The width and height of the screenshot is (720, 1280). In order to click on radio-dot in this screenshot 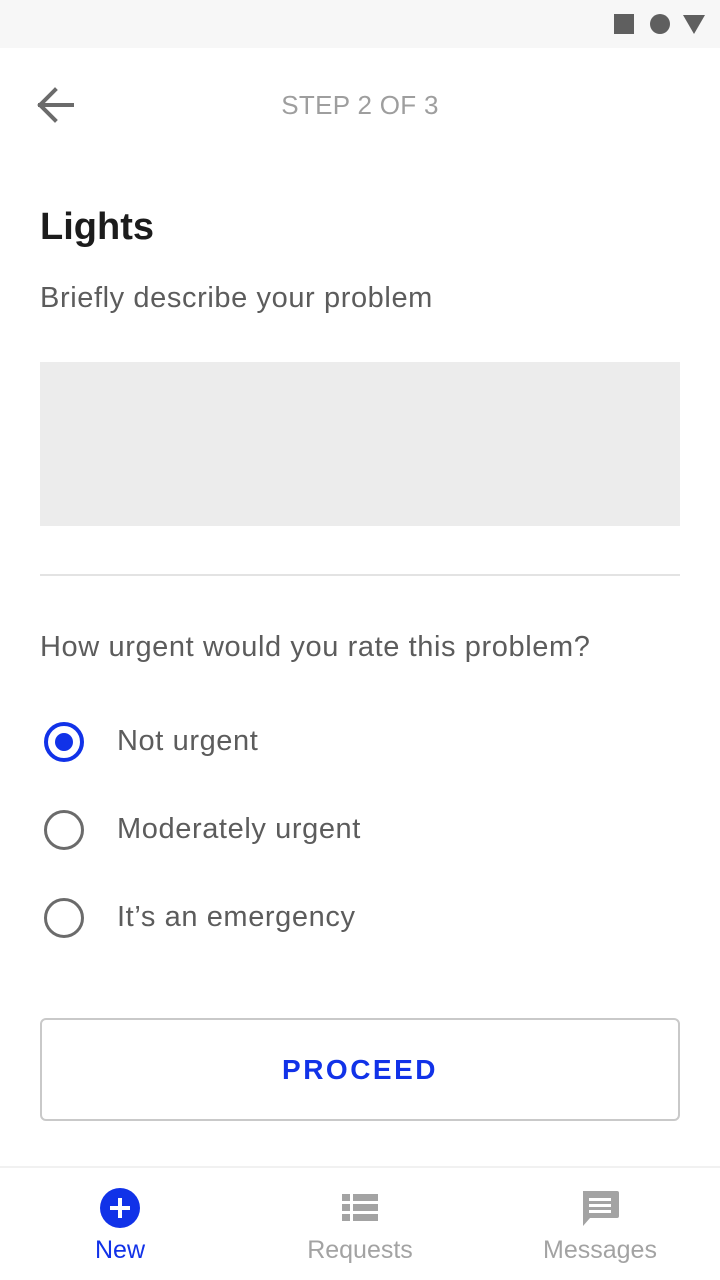, I will do `click(64, 742)`.